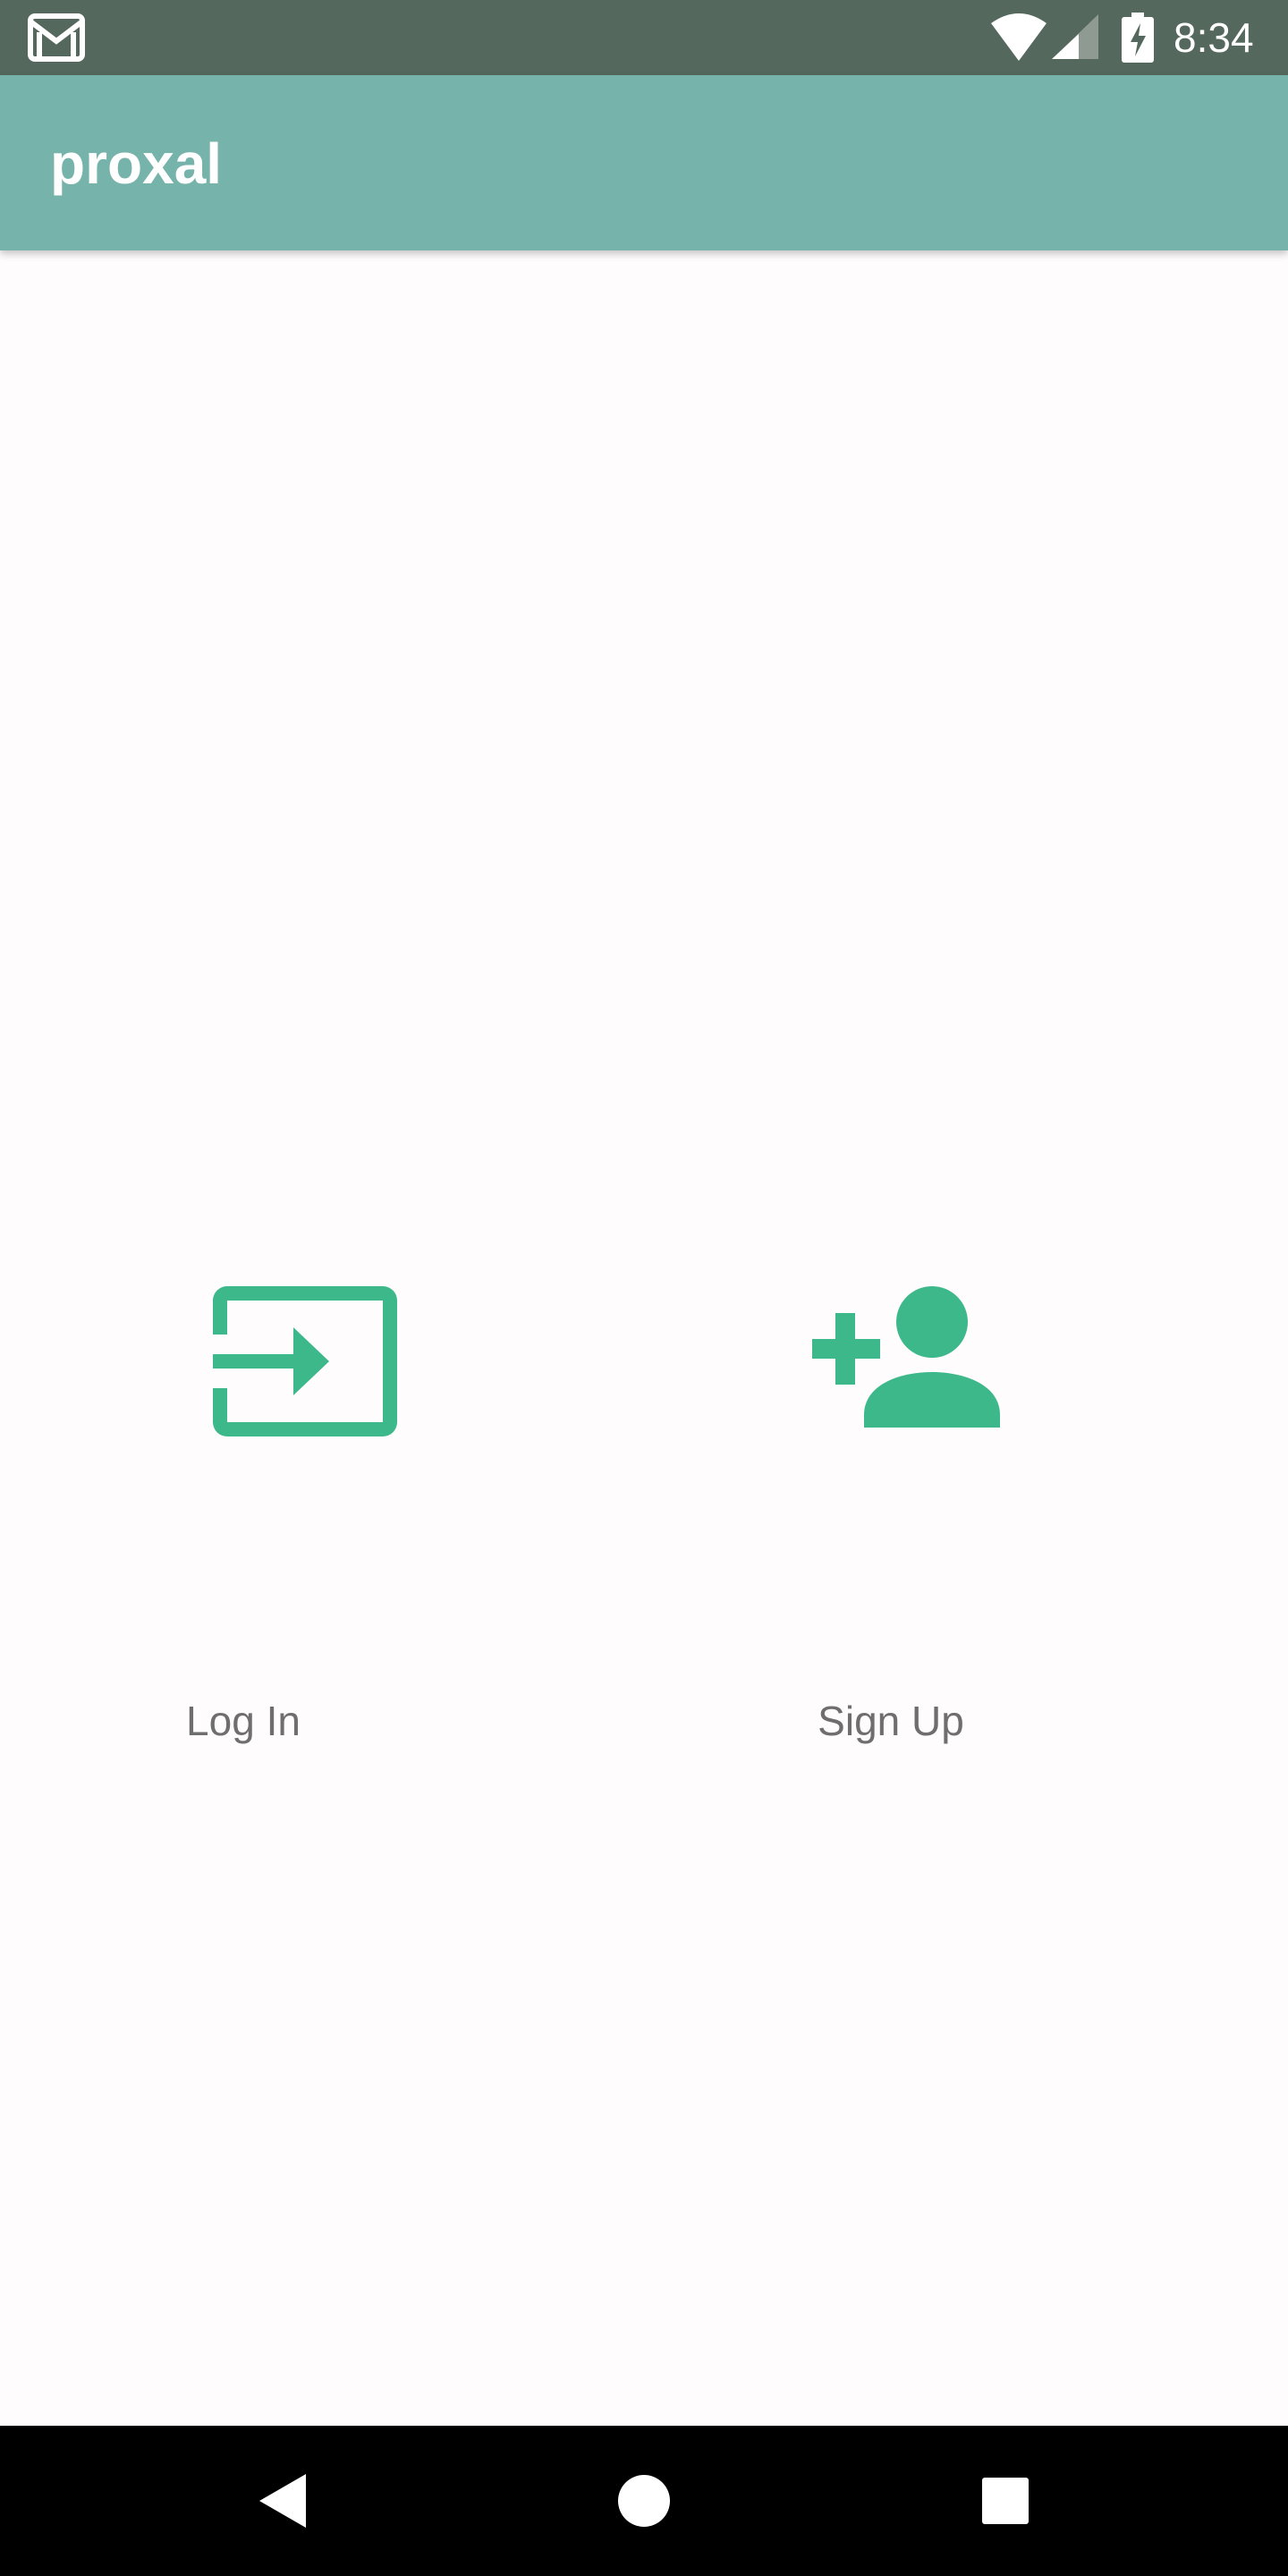 This screenshot has height=2576, width=1288. I want to click on status-time: 8:34, so click(1214, 37).